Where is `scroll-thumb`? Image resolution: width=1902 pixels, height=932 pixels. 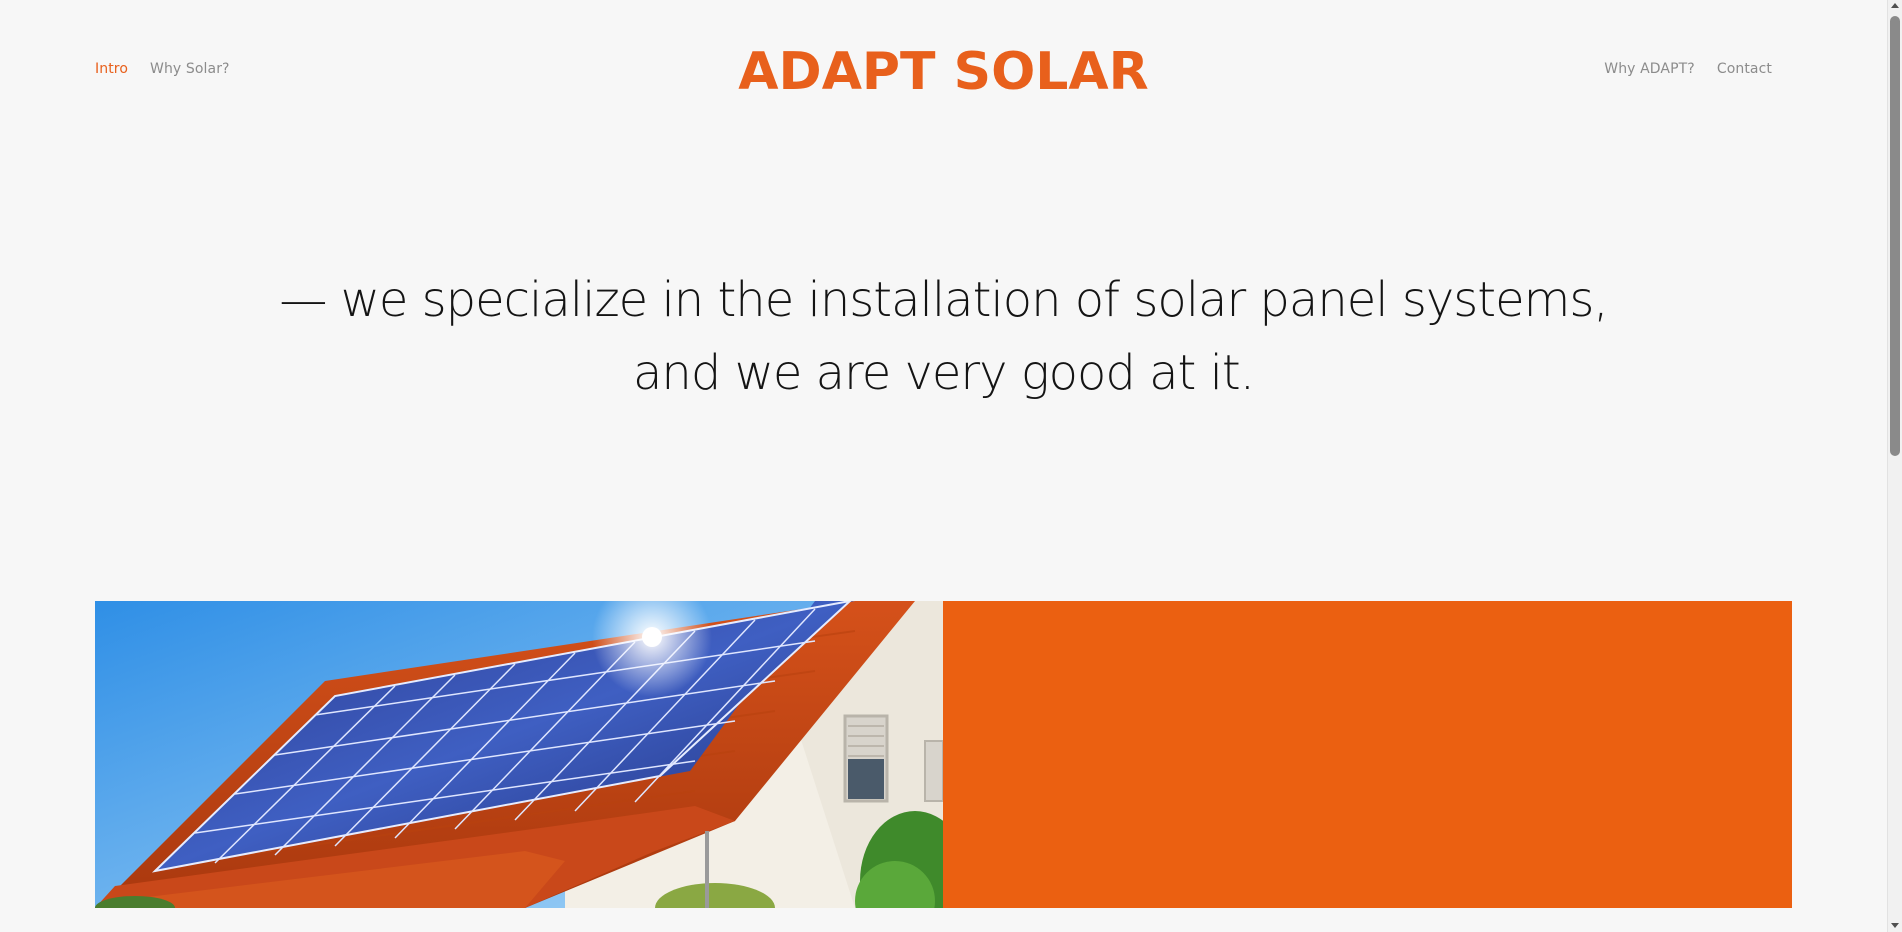 scroll-thumb is located at coordinates (1895, 236).